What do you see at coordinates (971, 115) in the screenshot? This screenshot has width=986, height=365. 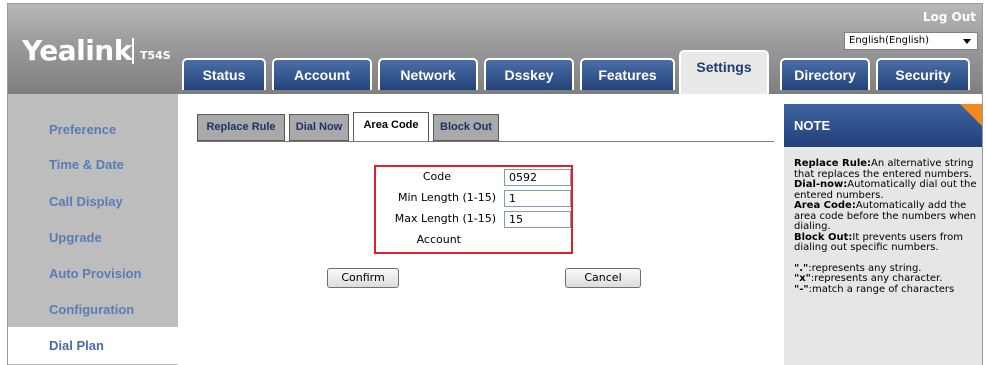 I see `note-corner-flag` at bounding box center [971, 115].